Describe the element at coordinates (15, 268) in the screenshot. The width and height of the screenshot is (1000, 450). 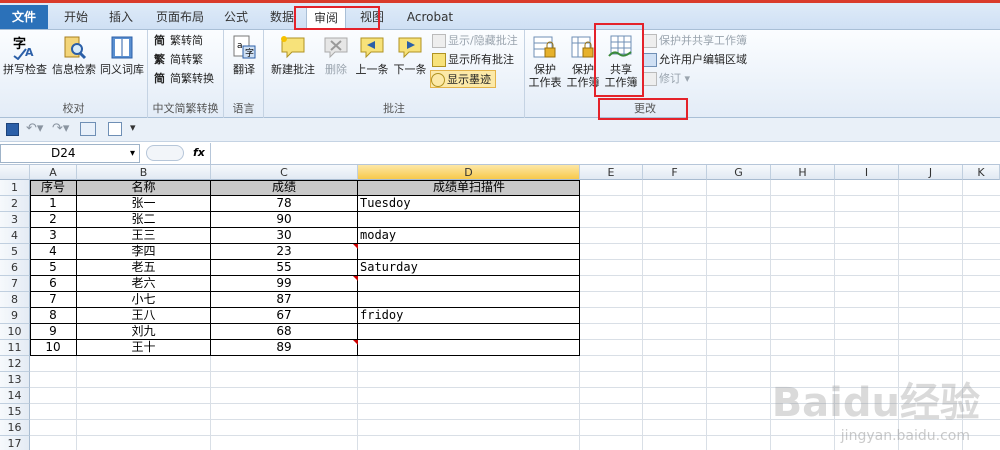
I see `row-header: 6` at that location.